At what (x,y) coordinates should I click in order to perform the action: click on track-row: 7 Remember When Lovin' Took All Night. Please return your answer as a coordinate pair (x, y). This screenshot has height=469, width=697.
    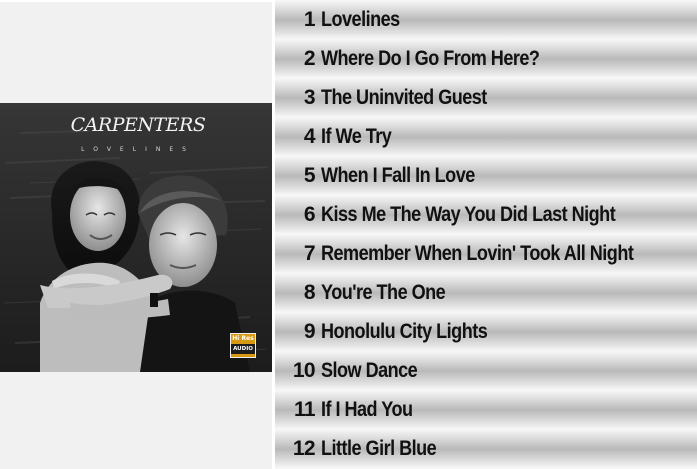
    Looking at the image, I should click on (486, 253).